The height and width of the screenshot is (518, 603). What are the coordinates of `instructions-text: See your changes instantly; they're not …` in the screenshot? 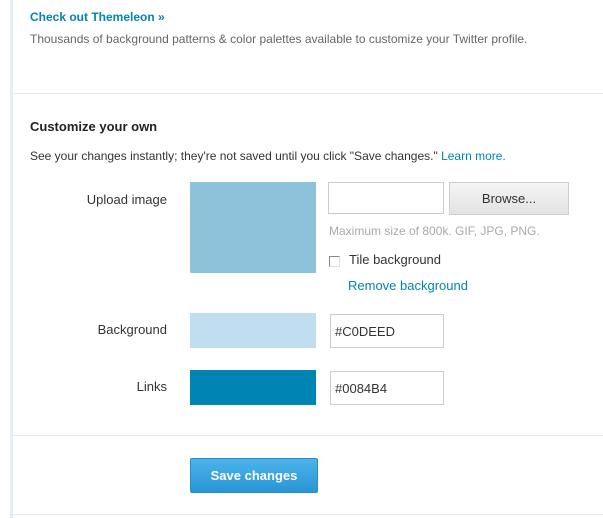 It's located at (234, 156).